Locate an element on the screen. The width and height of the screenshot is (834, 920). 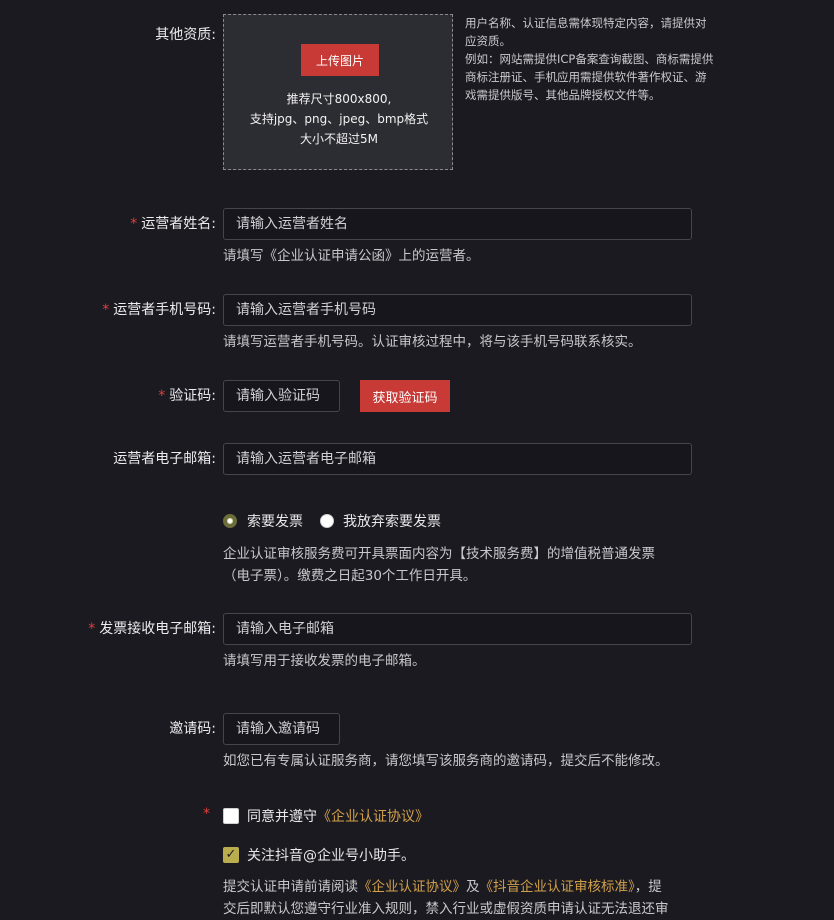
operator-phone-help: 请填写运营者手机号码。认证审核过程中，将与该手机号码联系核实。 is located at coordinates (432, 342).